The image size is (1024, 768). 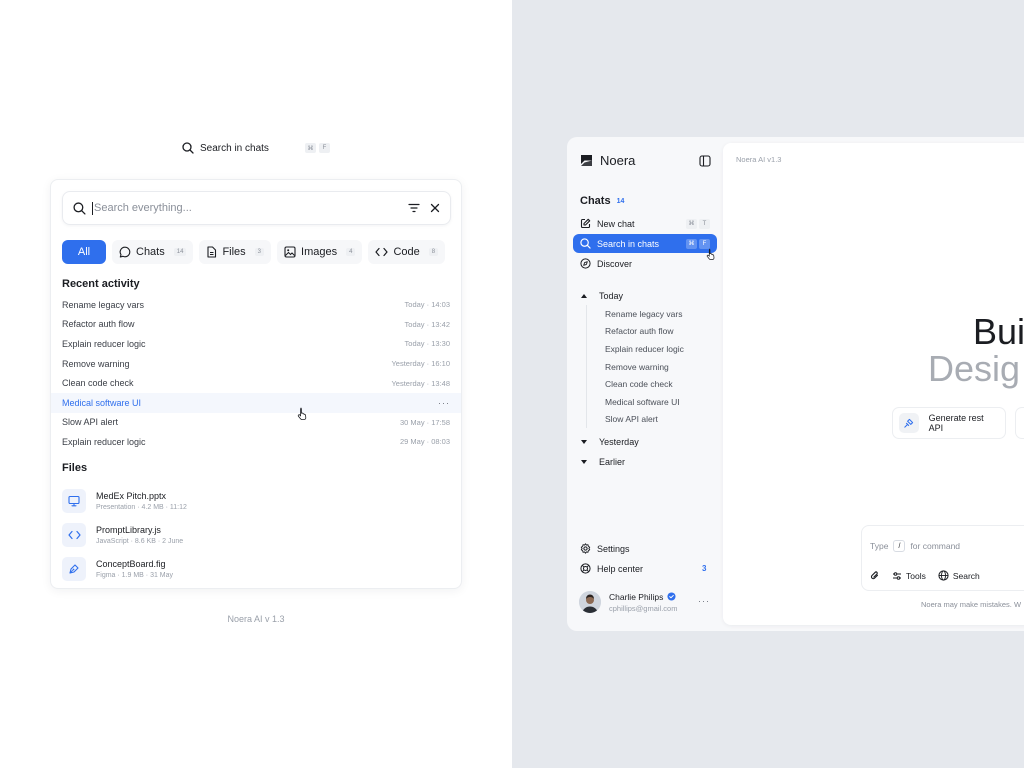 What do you see at coordinates (256, 344) in the screenshot?
I see `list-item: Explain reducer logic Today · 13:30` at bounding box center [256, 344].